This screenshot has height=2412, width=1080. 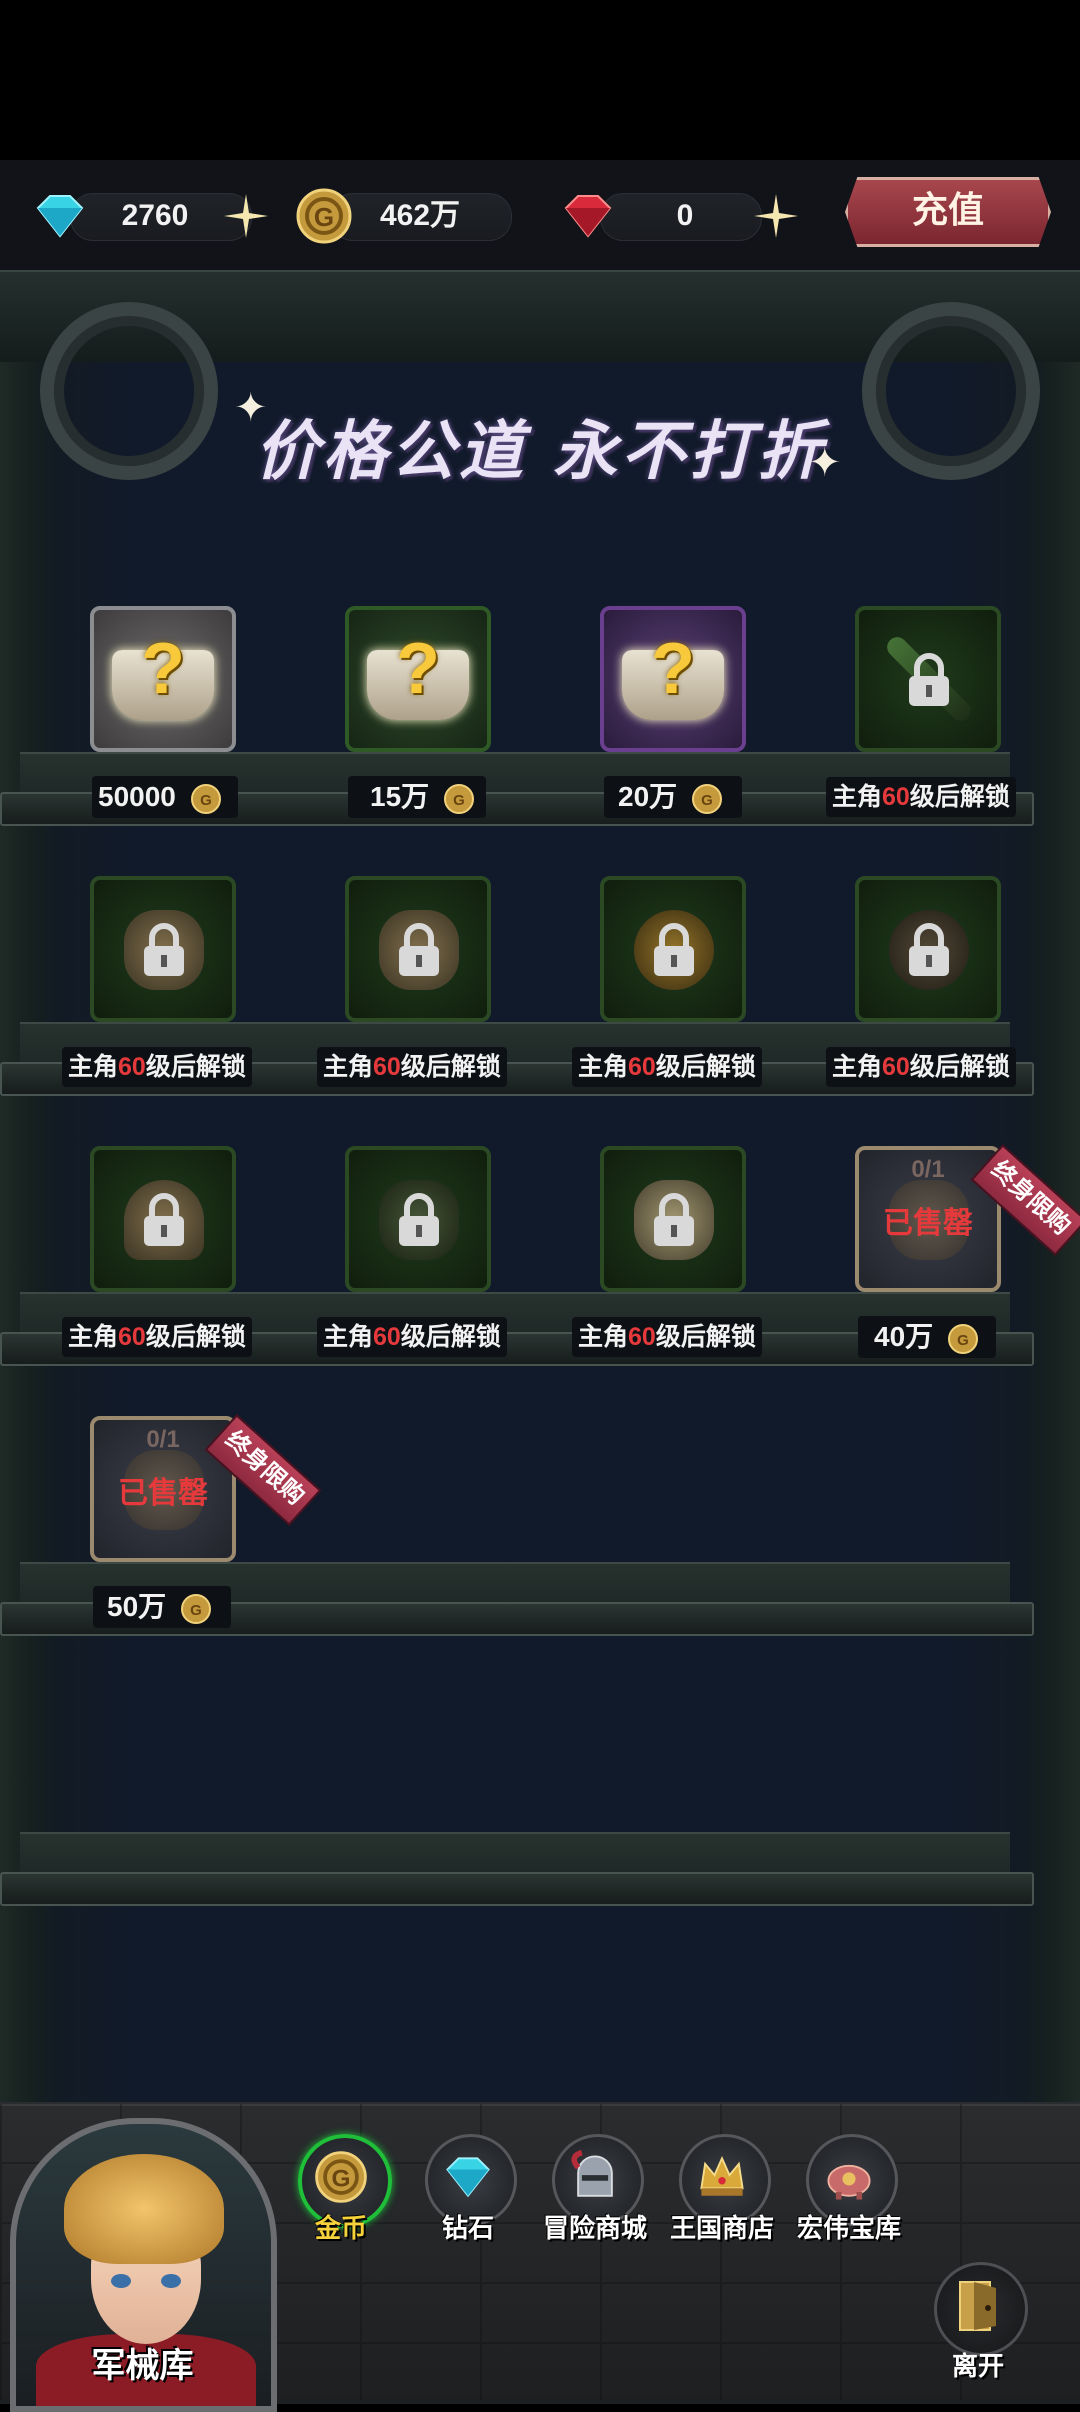 What do you see at coordinates (137, 796) in the screenshot?
I see `price-value: 50000` at bounding box center [137, 796].